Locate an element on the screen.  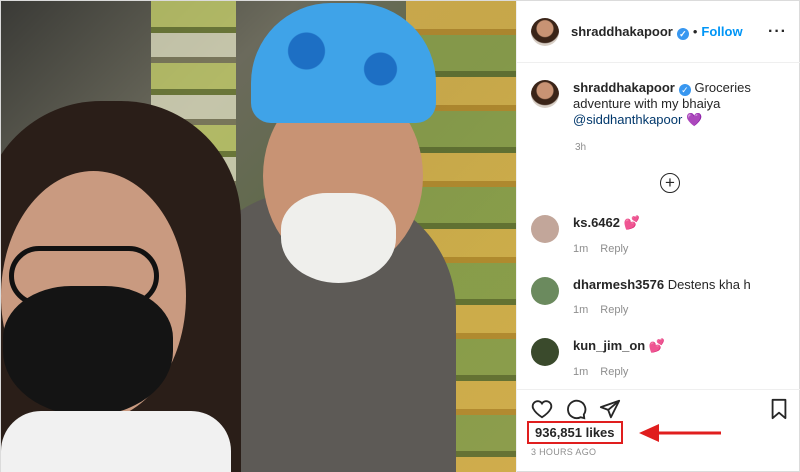
comment-item: ks.6462 💕 1m Reply is located at coordinates (659, 235).